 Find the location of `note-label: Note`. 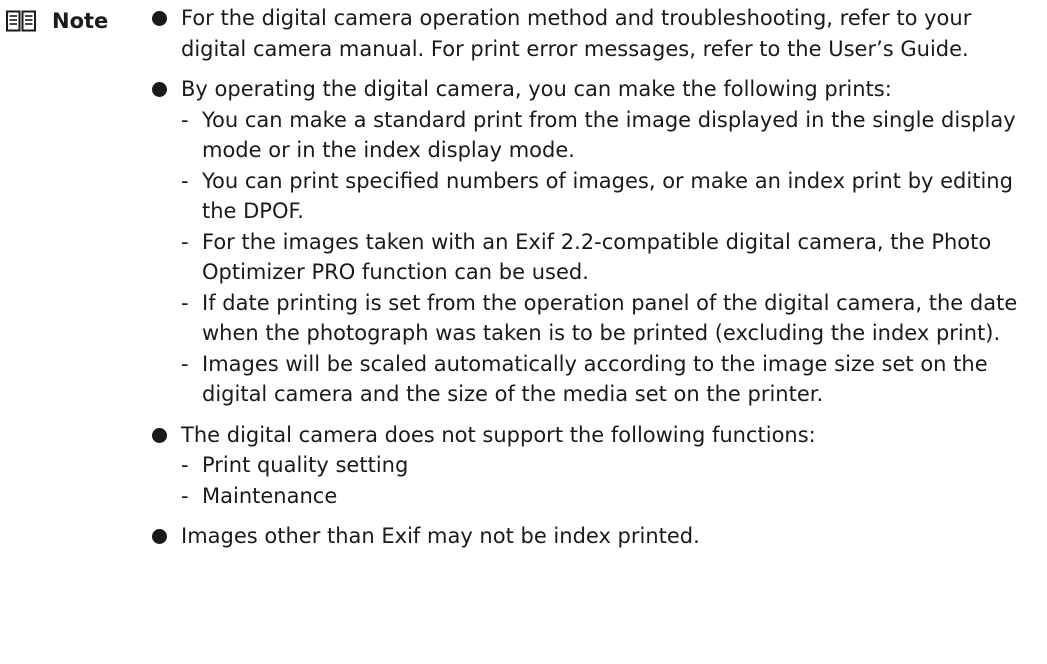

note-label: Note is located at coordinates (80, 21).